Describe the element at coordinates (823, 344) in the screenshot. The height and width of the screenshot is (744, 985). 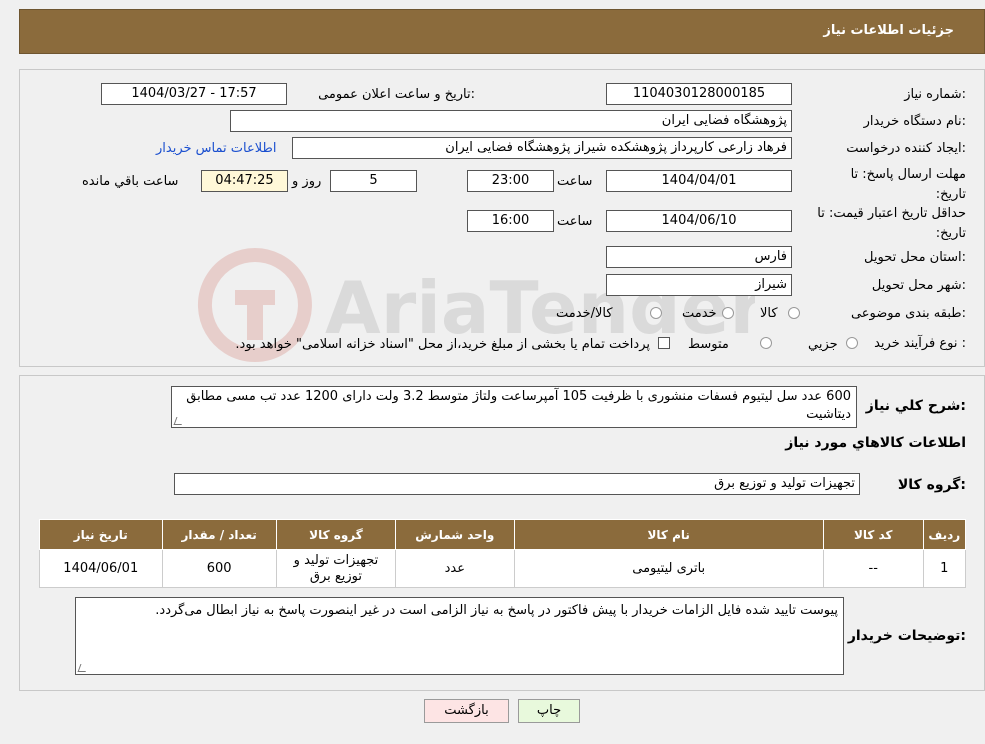
I see `process-minor-label: جزیي` at that location.